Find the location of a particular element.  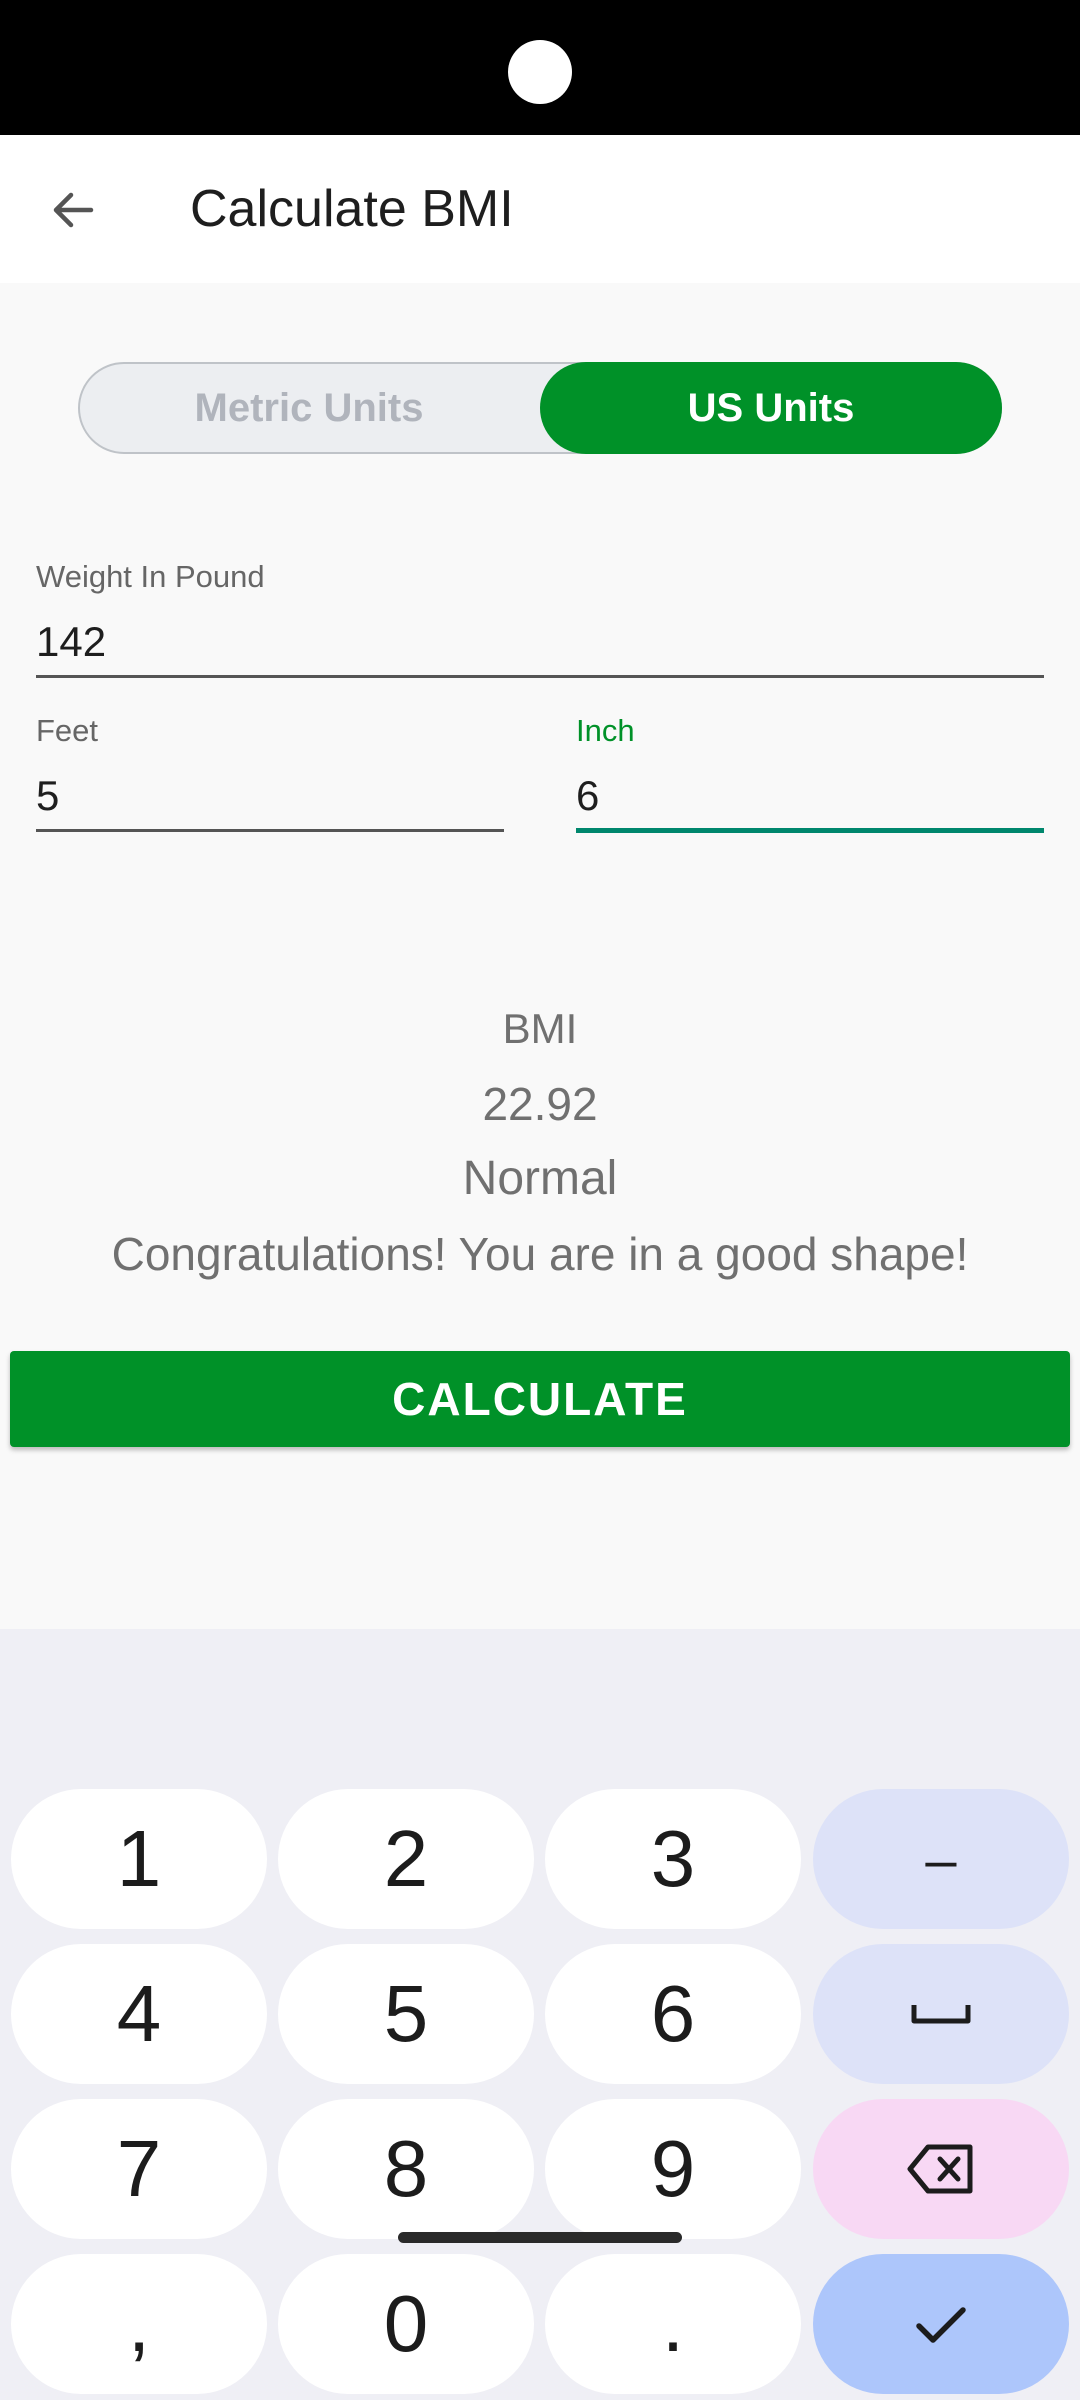

key-5: 5 is located at coordinates (406, 2014).